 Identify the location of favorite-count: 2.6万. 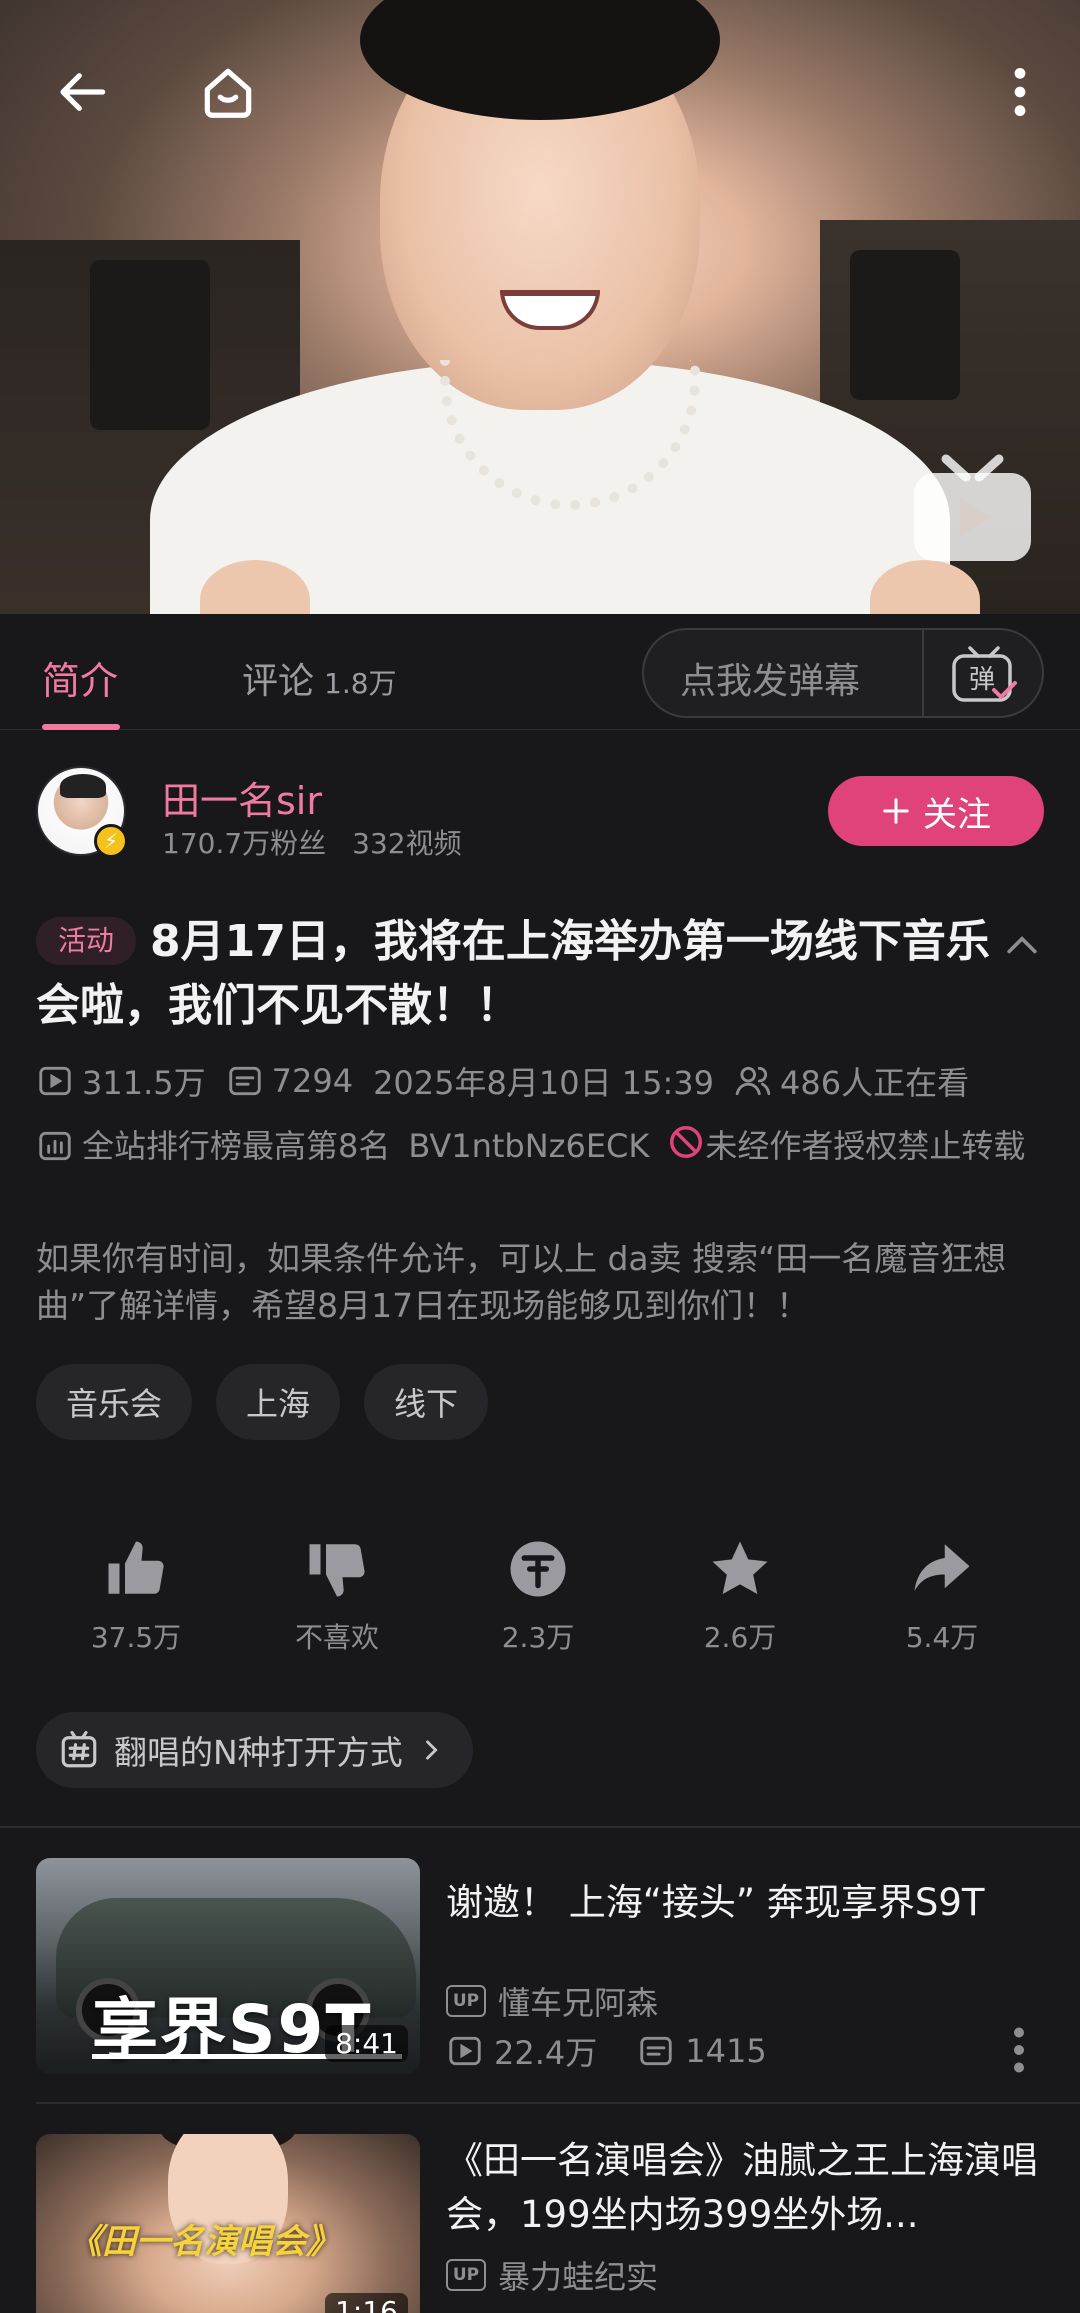
(740, 1637).